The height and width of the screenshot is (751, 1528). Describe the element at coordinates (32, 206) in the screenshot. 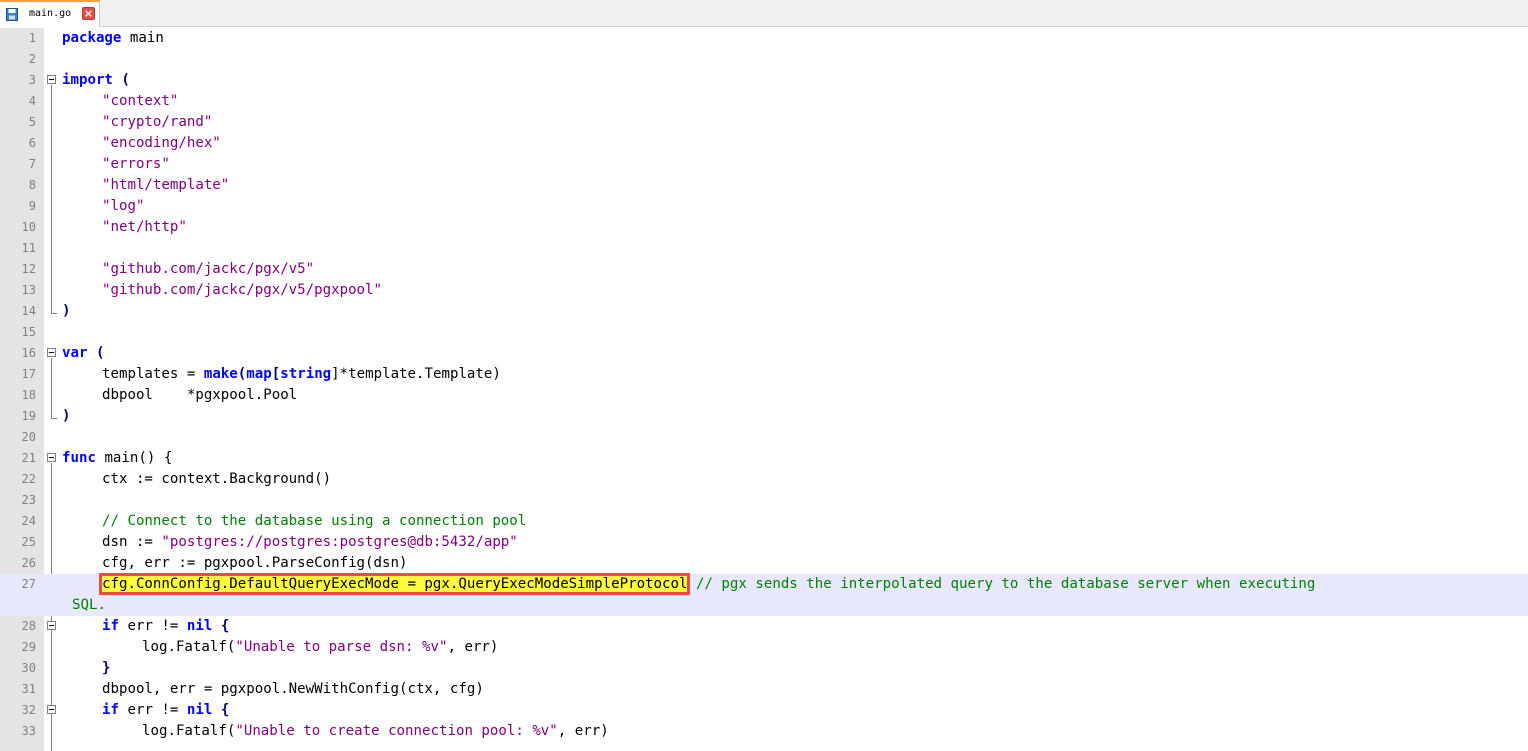

I see `line-number: 9` at that location.